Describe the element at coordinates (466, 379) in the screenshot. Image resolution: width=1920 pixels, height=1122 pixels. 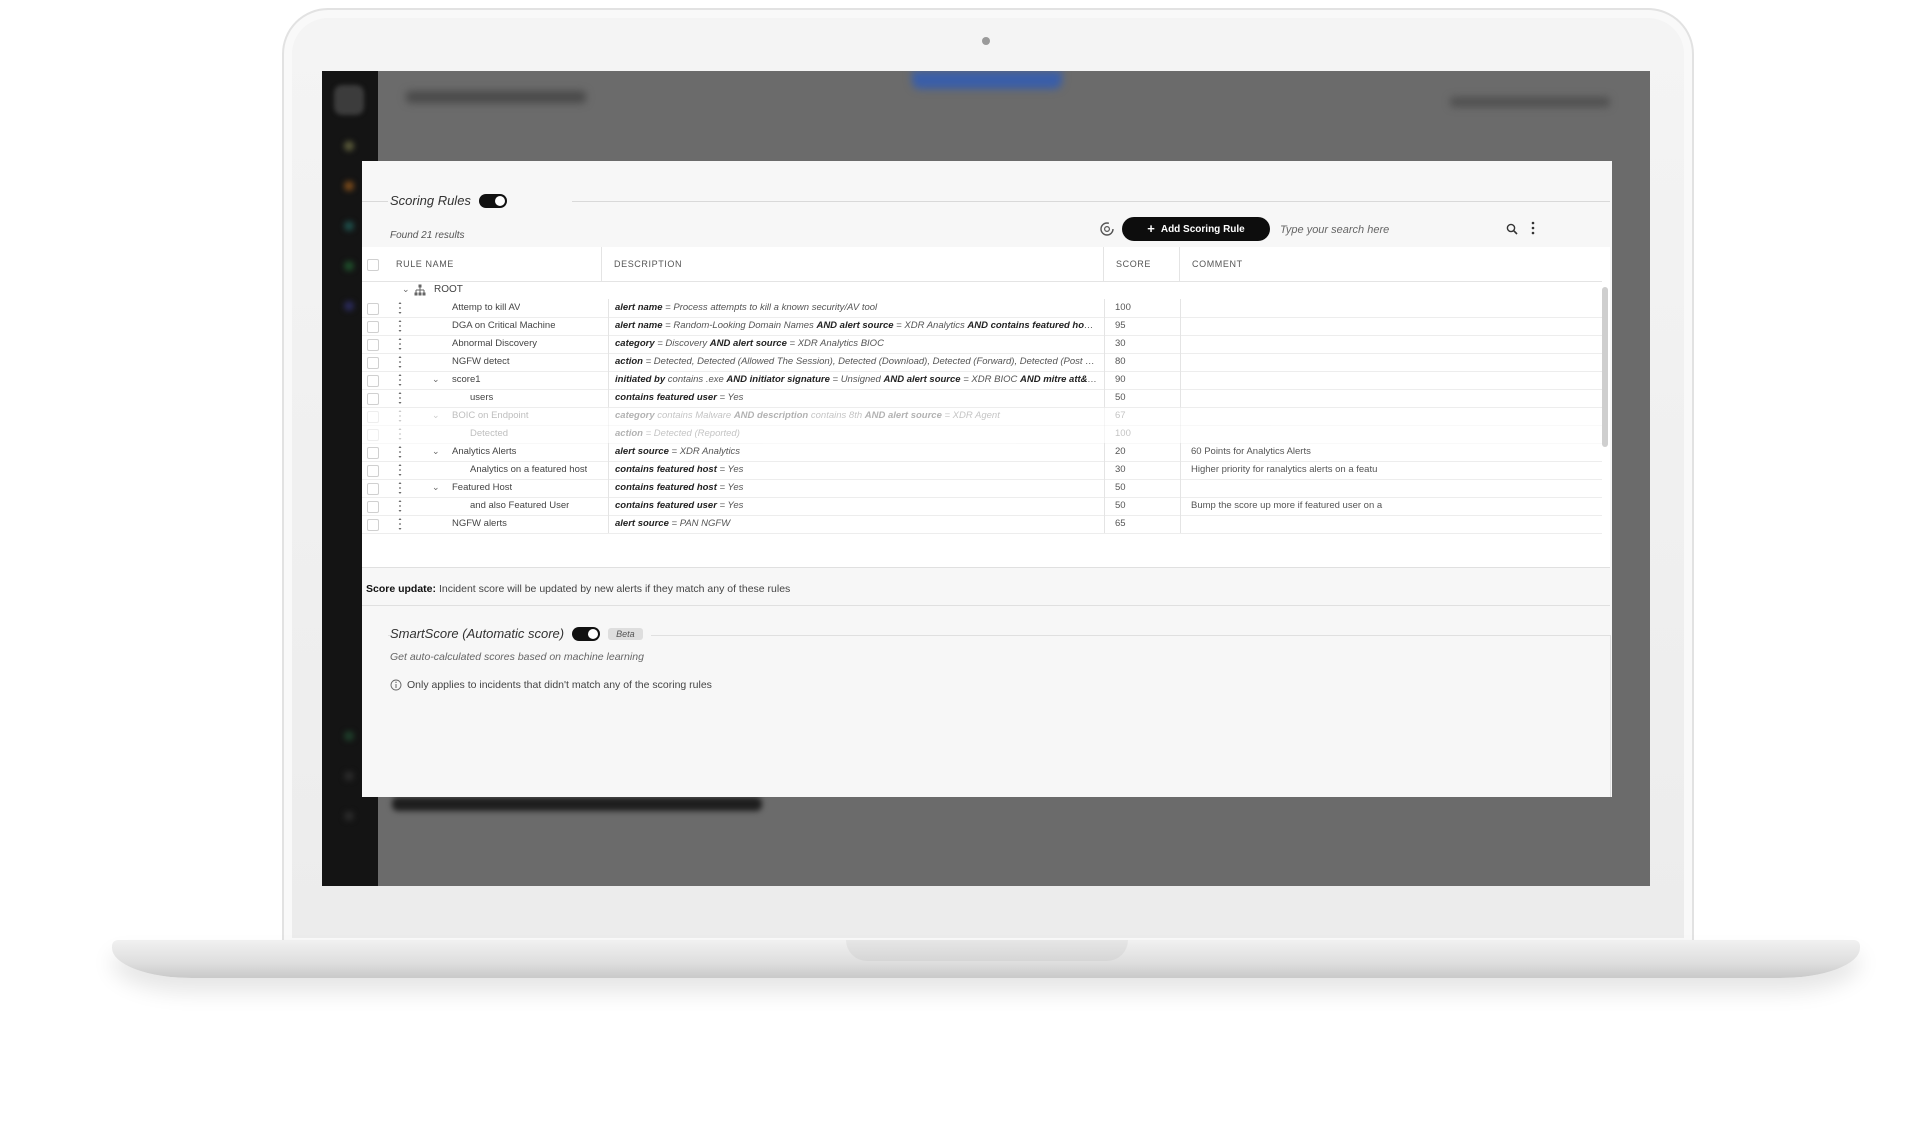
I see `rule-name: score1` at that location.